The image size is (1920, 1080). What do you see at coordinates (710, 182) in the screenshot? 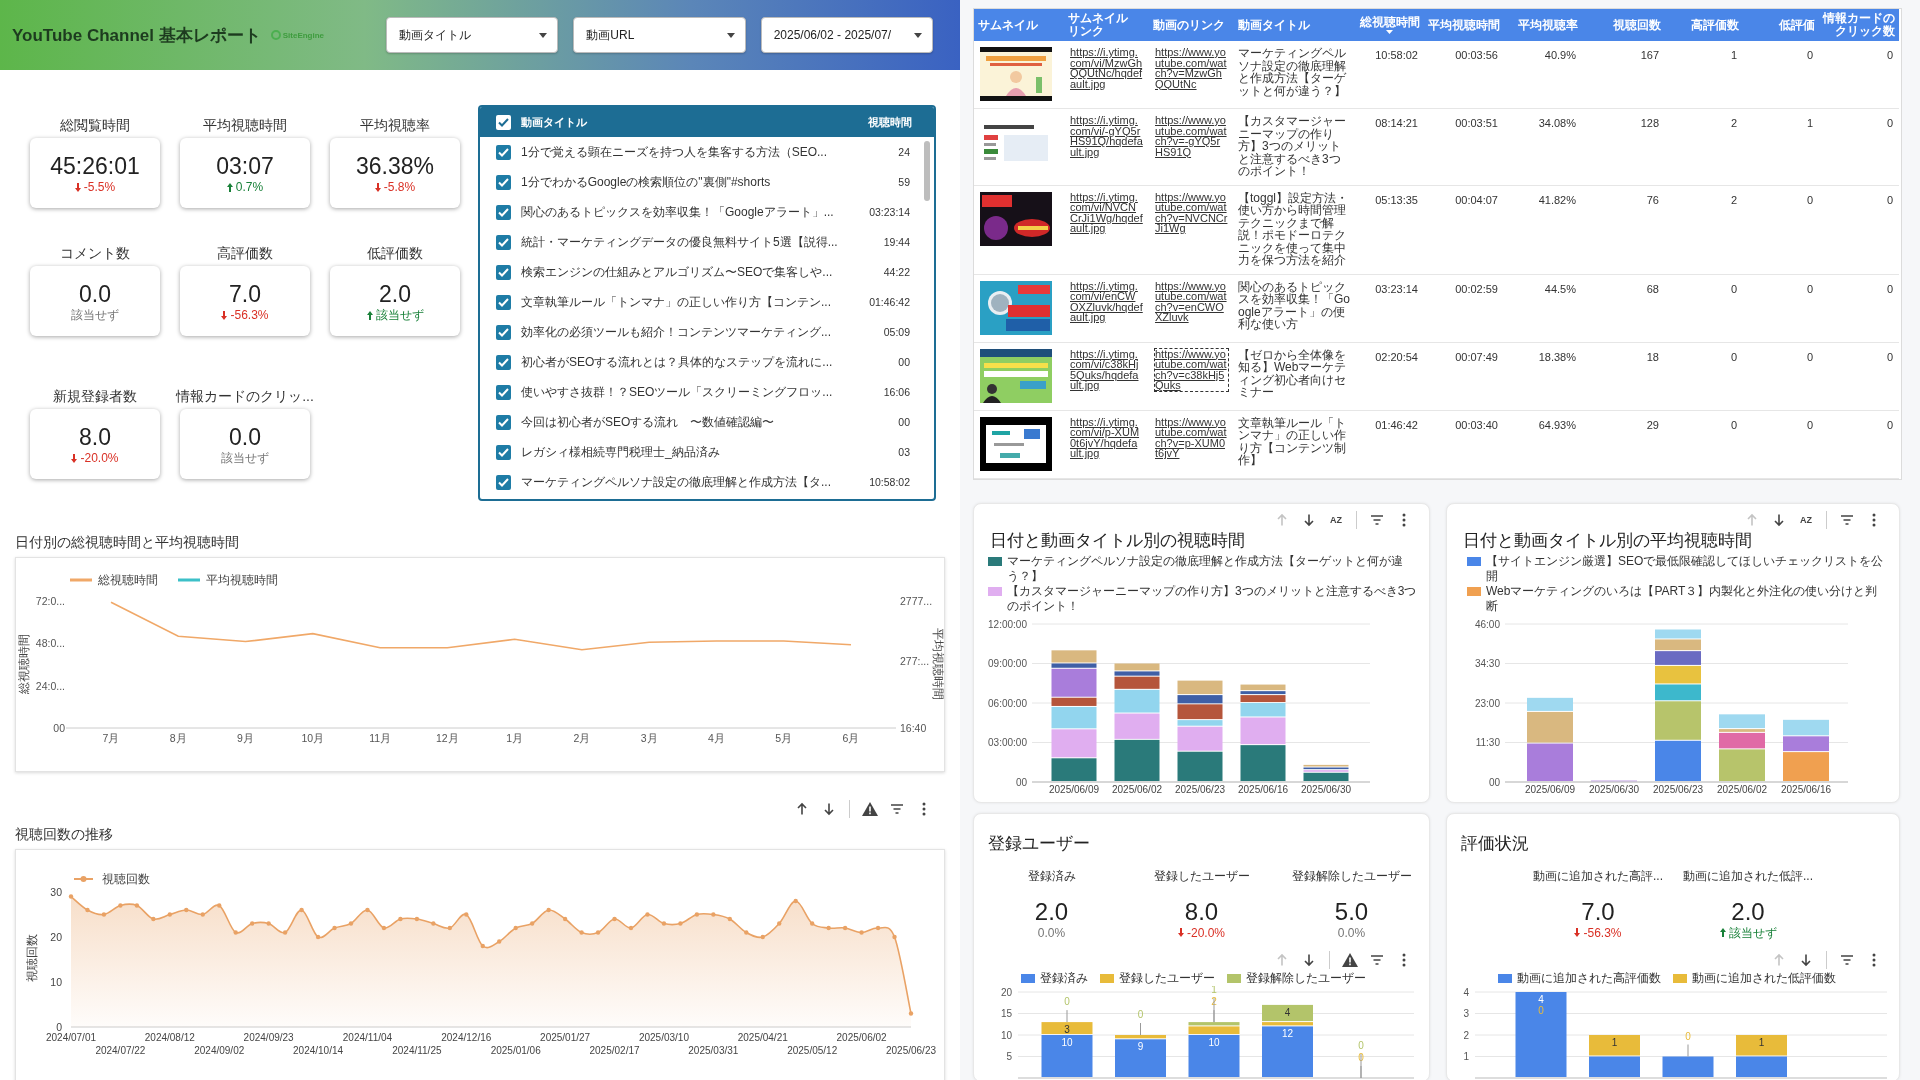
I see `video-title: 1分でわかるGoogleの検索順位の"裏側"#shorts` at bounding box center [710, 182].